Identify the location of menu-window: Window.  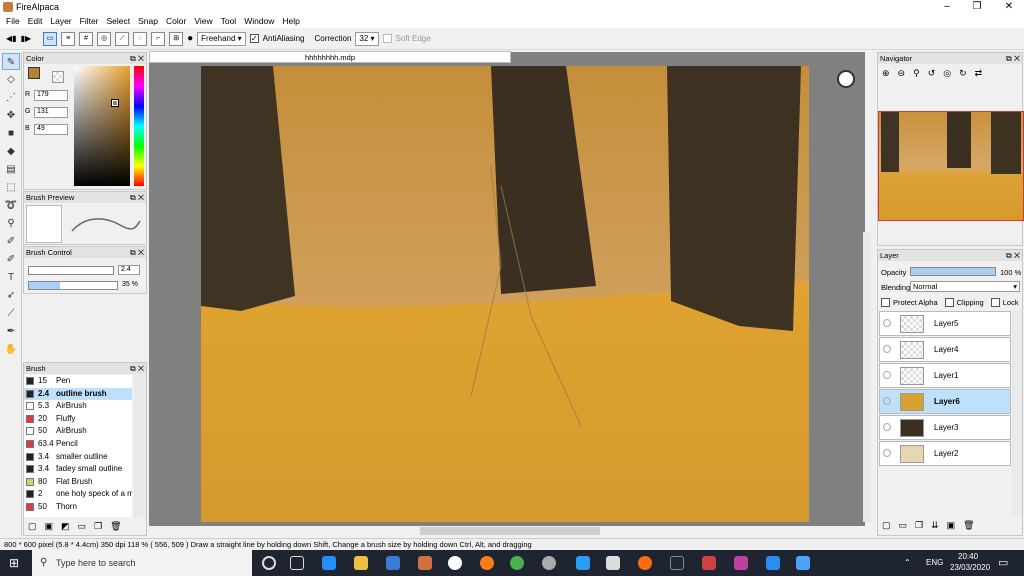
(259, 21).